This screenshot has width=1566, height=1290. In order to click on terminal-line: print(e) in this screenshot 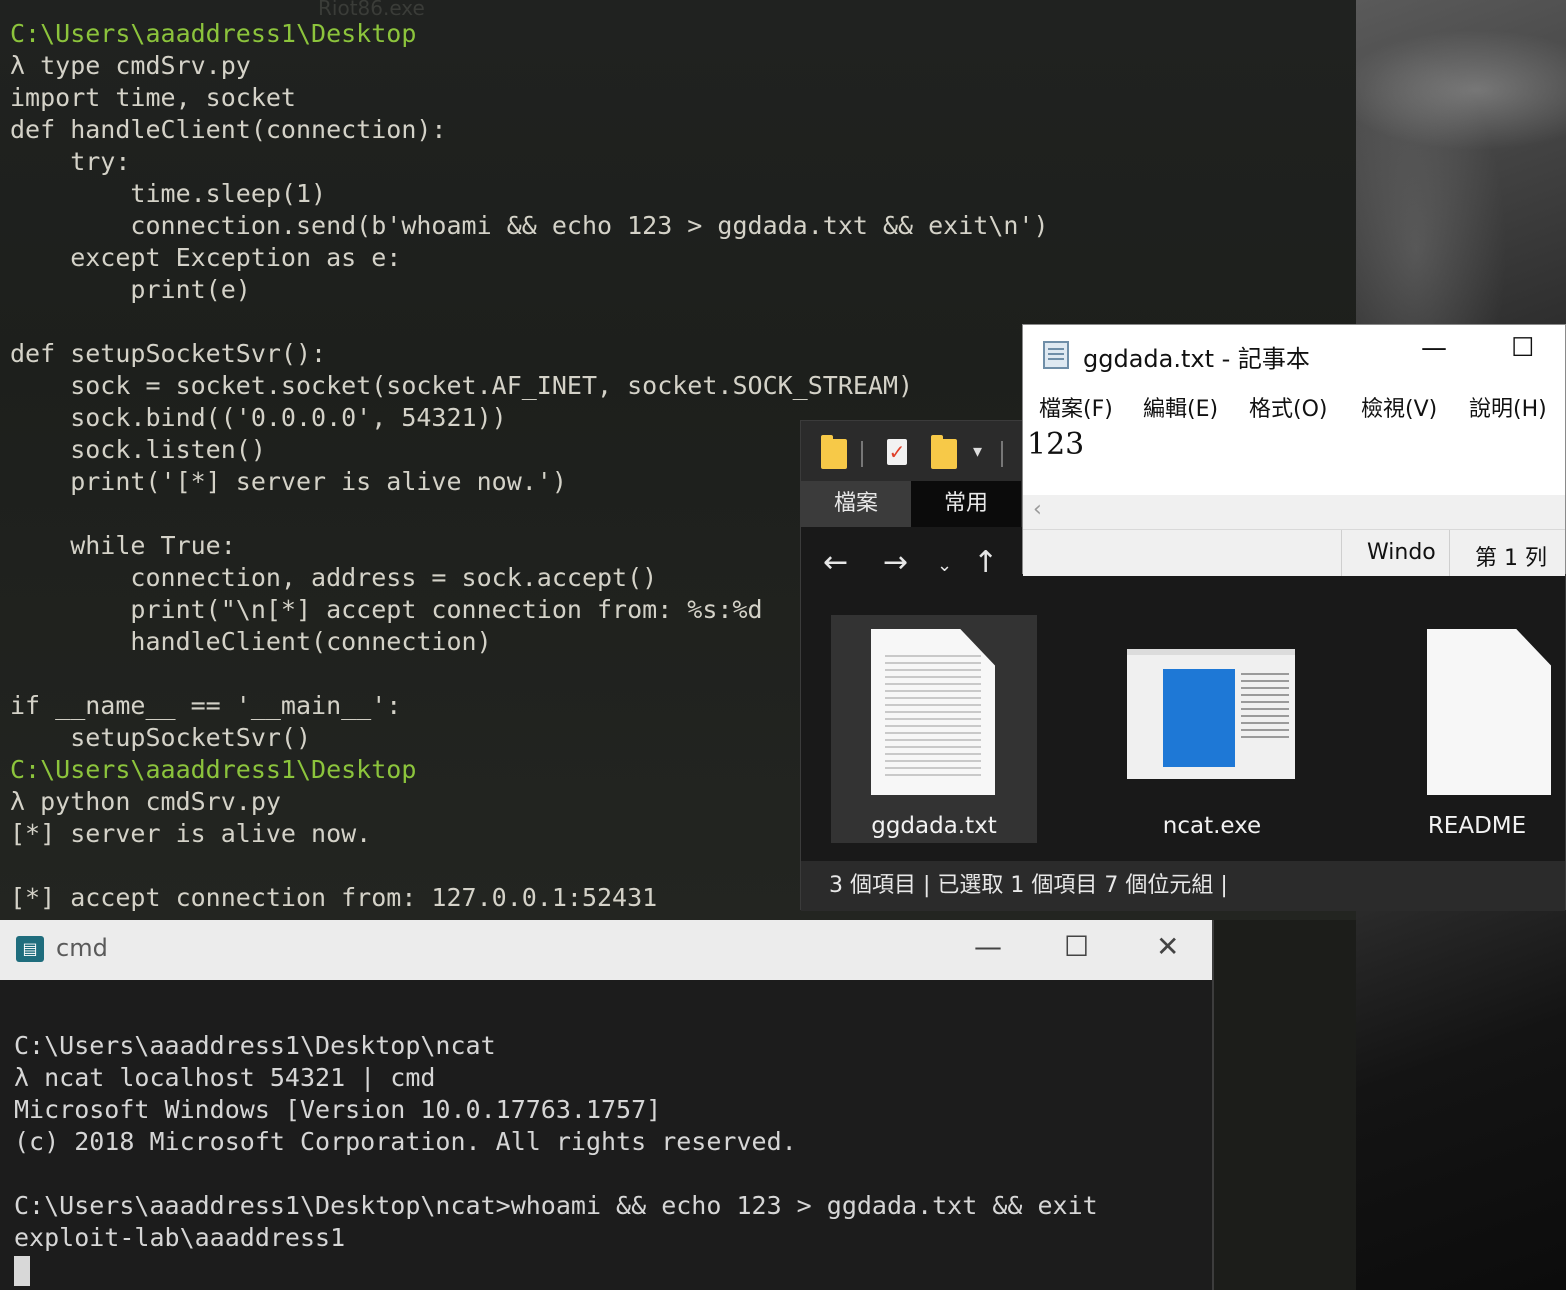, I will do `click(130, 289)`.